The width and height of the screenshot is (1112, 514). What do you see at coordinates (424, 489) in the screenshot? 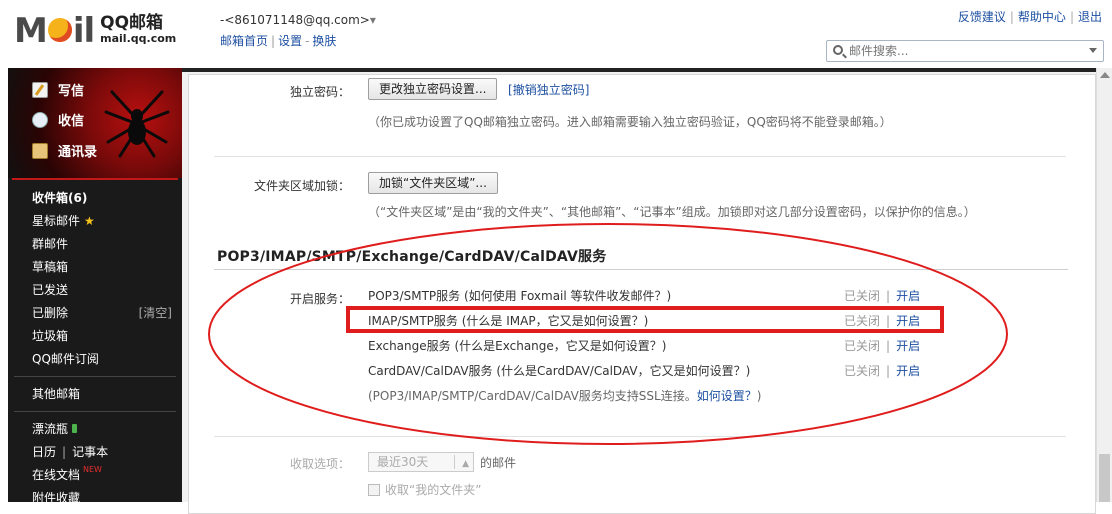
I see `receive-my-folders-option: 收取“我的文件夹”` at bounding box center [424, 489].